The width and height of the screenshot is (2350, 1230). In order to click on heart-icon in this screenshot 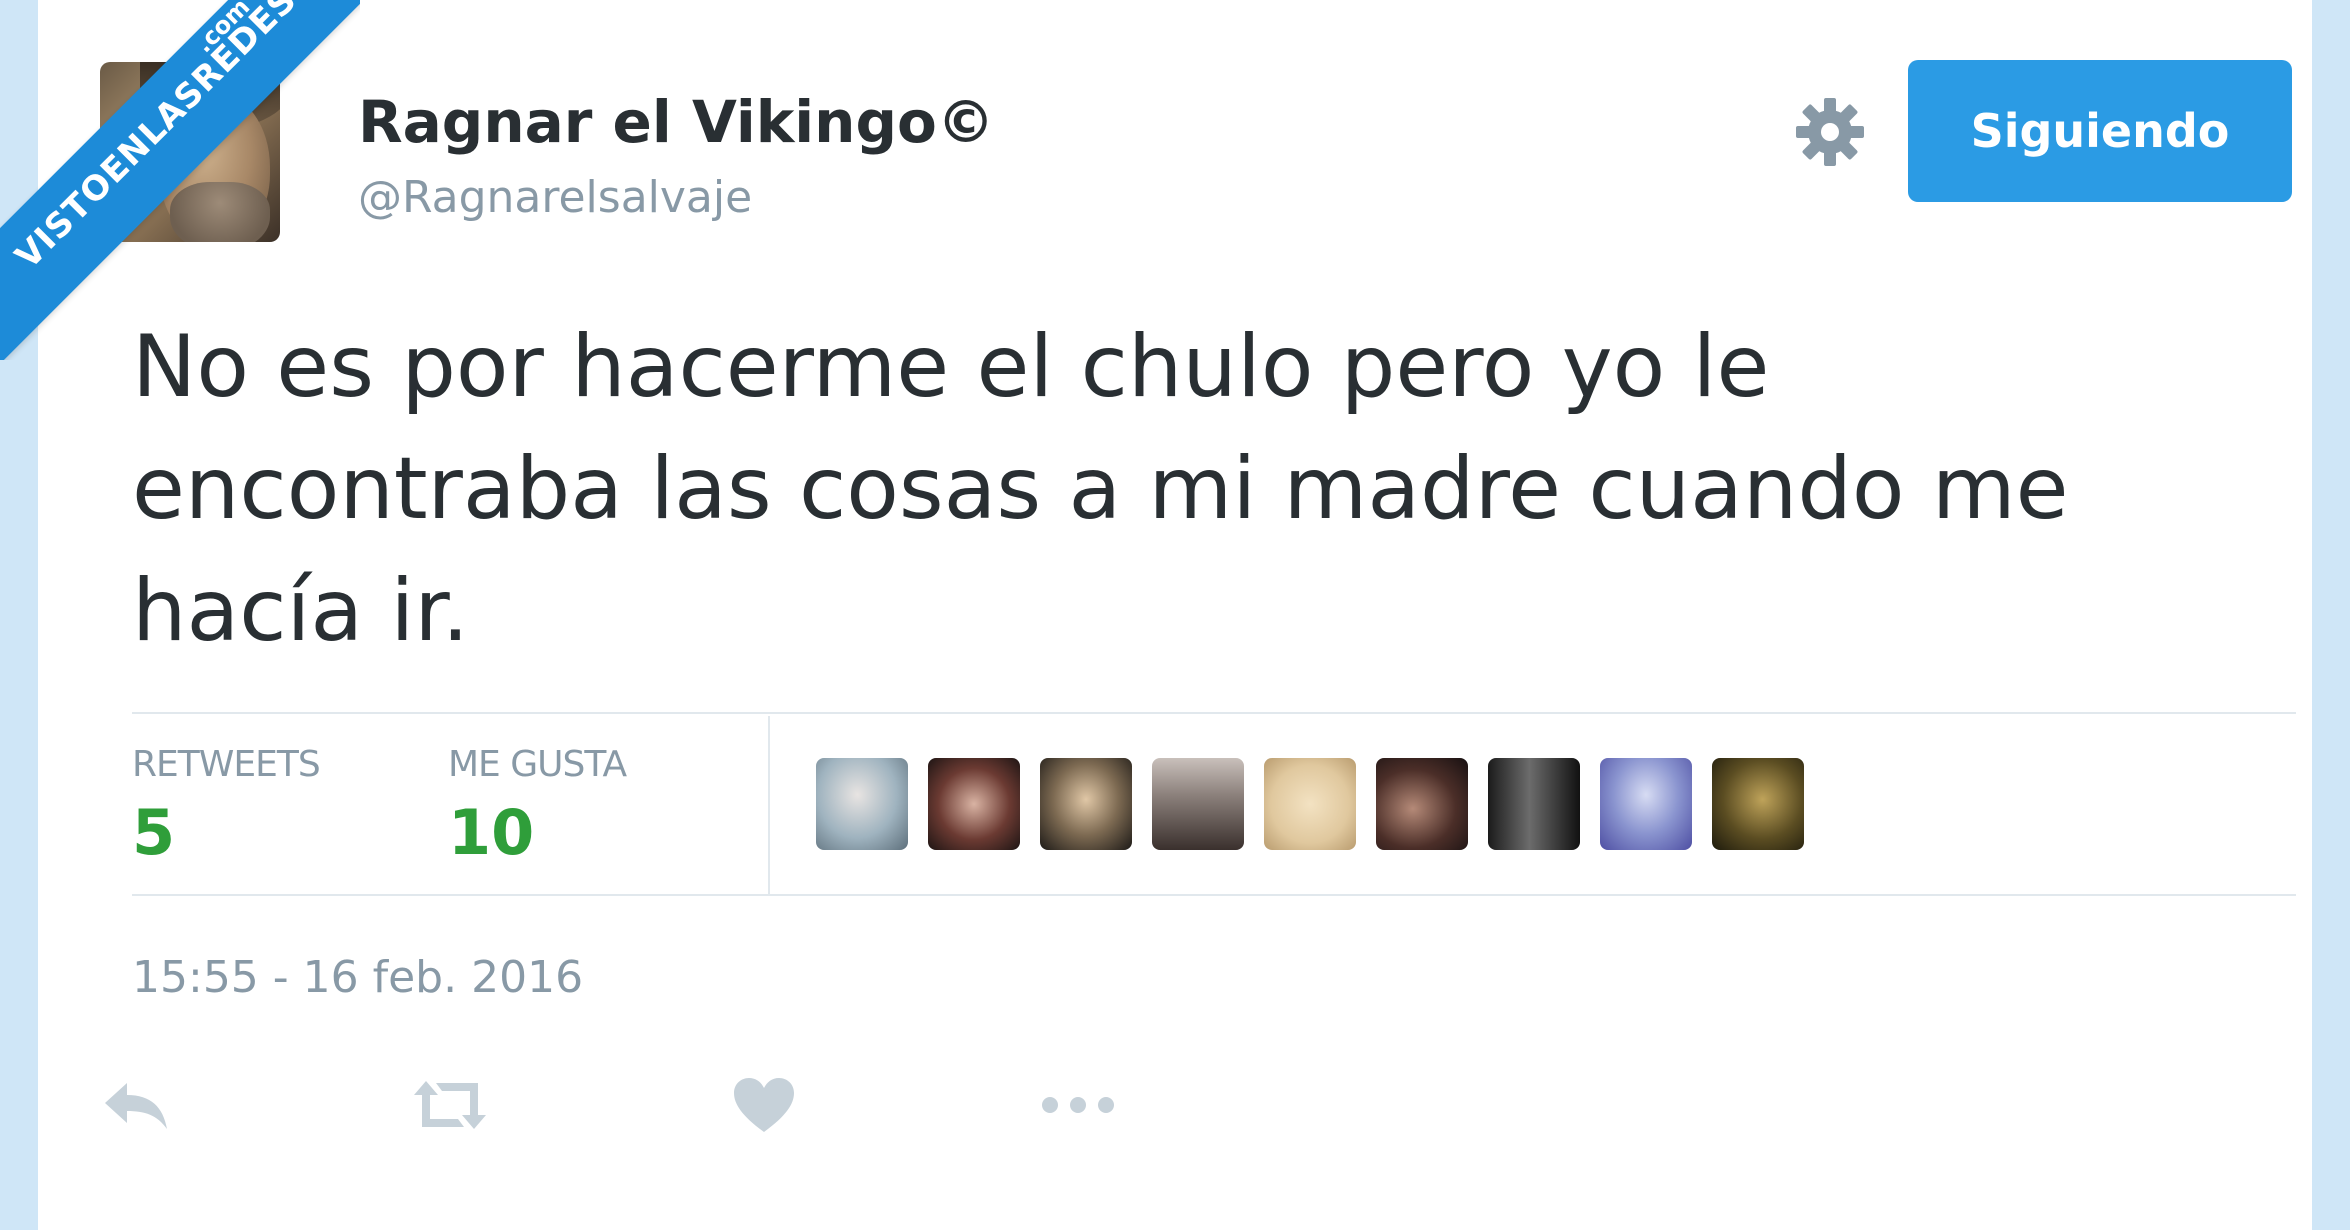, I will do `click(764, 1105)`.